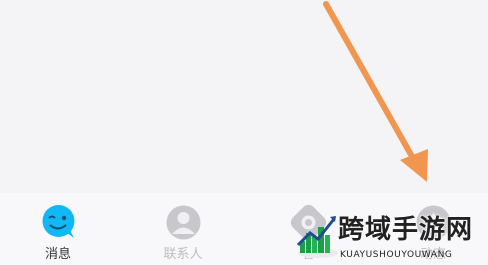 The image size is (488, 265). I want to click on watermark-subtitle: KUAYUSHOUYOUWANG, so click(396, 255).